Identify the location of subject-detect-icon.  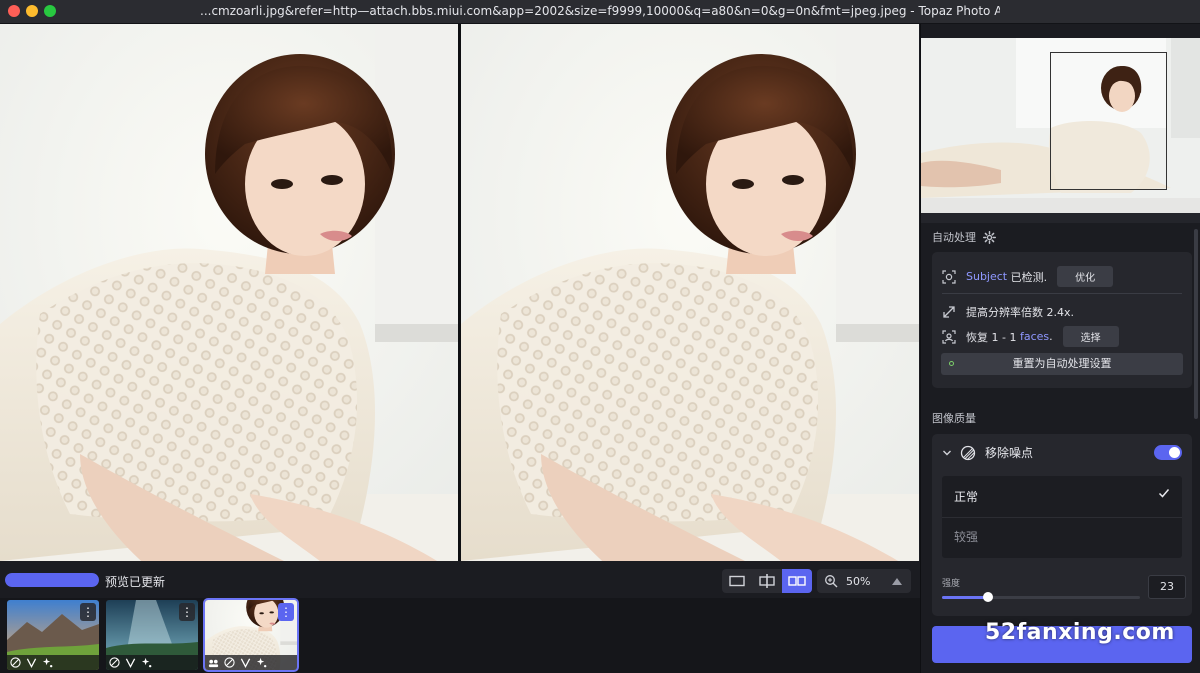
(949, 276).